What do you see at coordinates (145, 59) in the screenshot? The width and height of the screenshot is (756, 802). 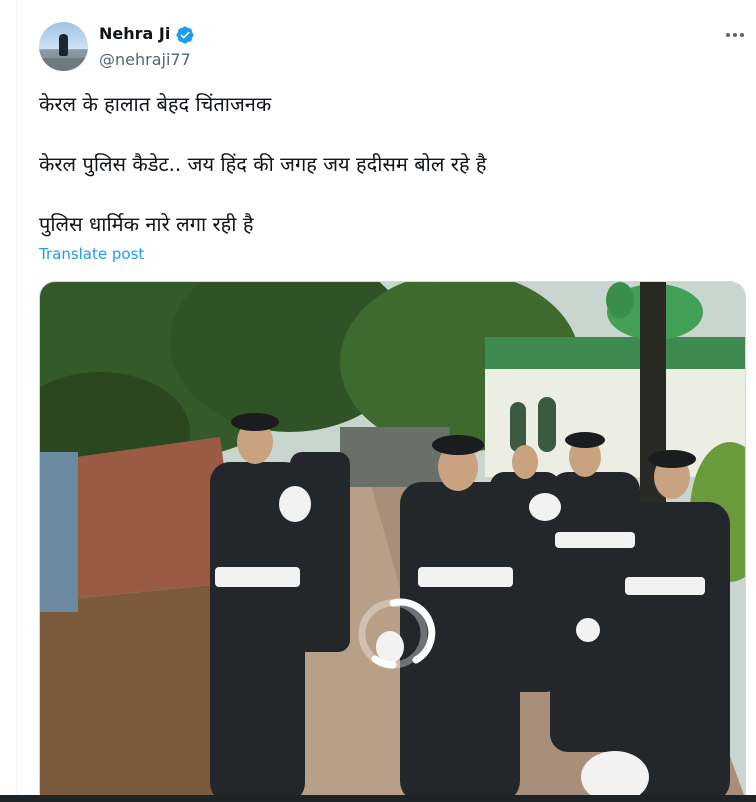 I see `author-handle: @nehraji77` at bounding box center [145, 59].